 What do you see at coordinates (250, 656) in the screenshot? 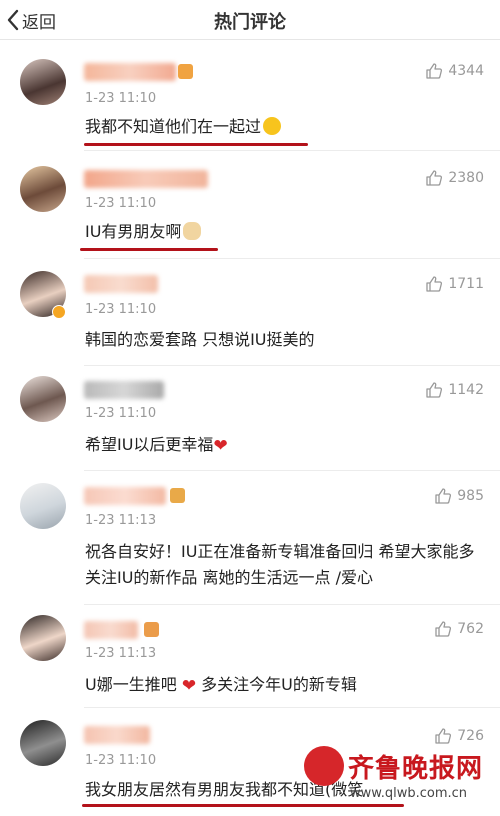
I see `comment-item: 1-23 11:13 762 U娜一生推吧 ❤ 多关注今年U的新专辑` at bounding box center [250, 656].